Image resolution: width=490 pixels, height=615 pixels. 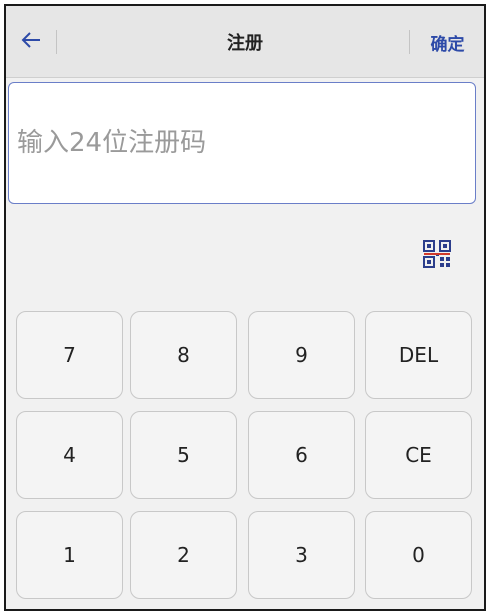 What do you see at coordinates (183, 555) in the screenshot?
I see `key-2: 2` at bounding box center [183, 555].